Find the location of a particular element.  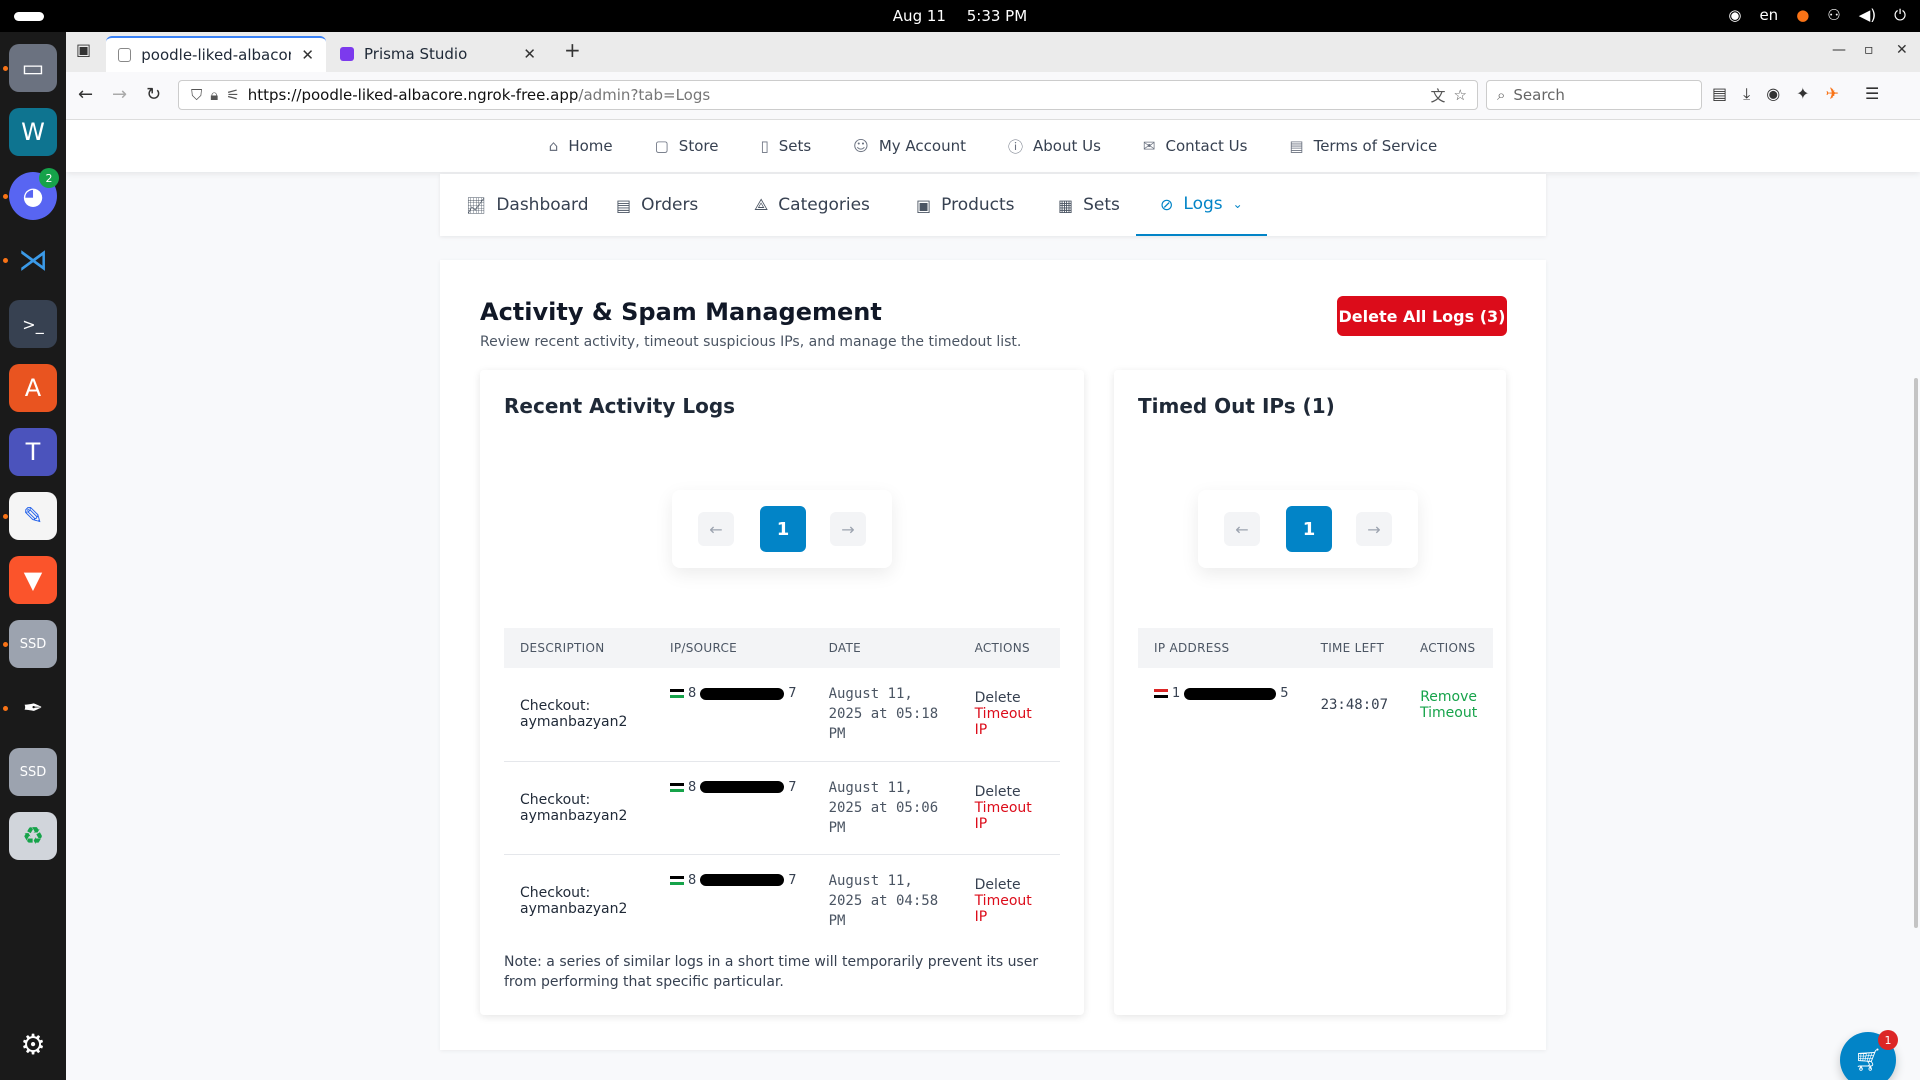

maximize-icon: ▫ is located at coordinates (1869, 50).